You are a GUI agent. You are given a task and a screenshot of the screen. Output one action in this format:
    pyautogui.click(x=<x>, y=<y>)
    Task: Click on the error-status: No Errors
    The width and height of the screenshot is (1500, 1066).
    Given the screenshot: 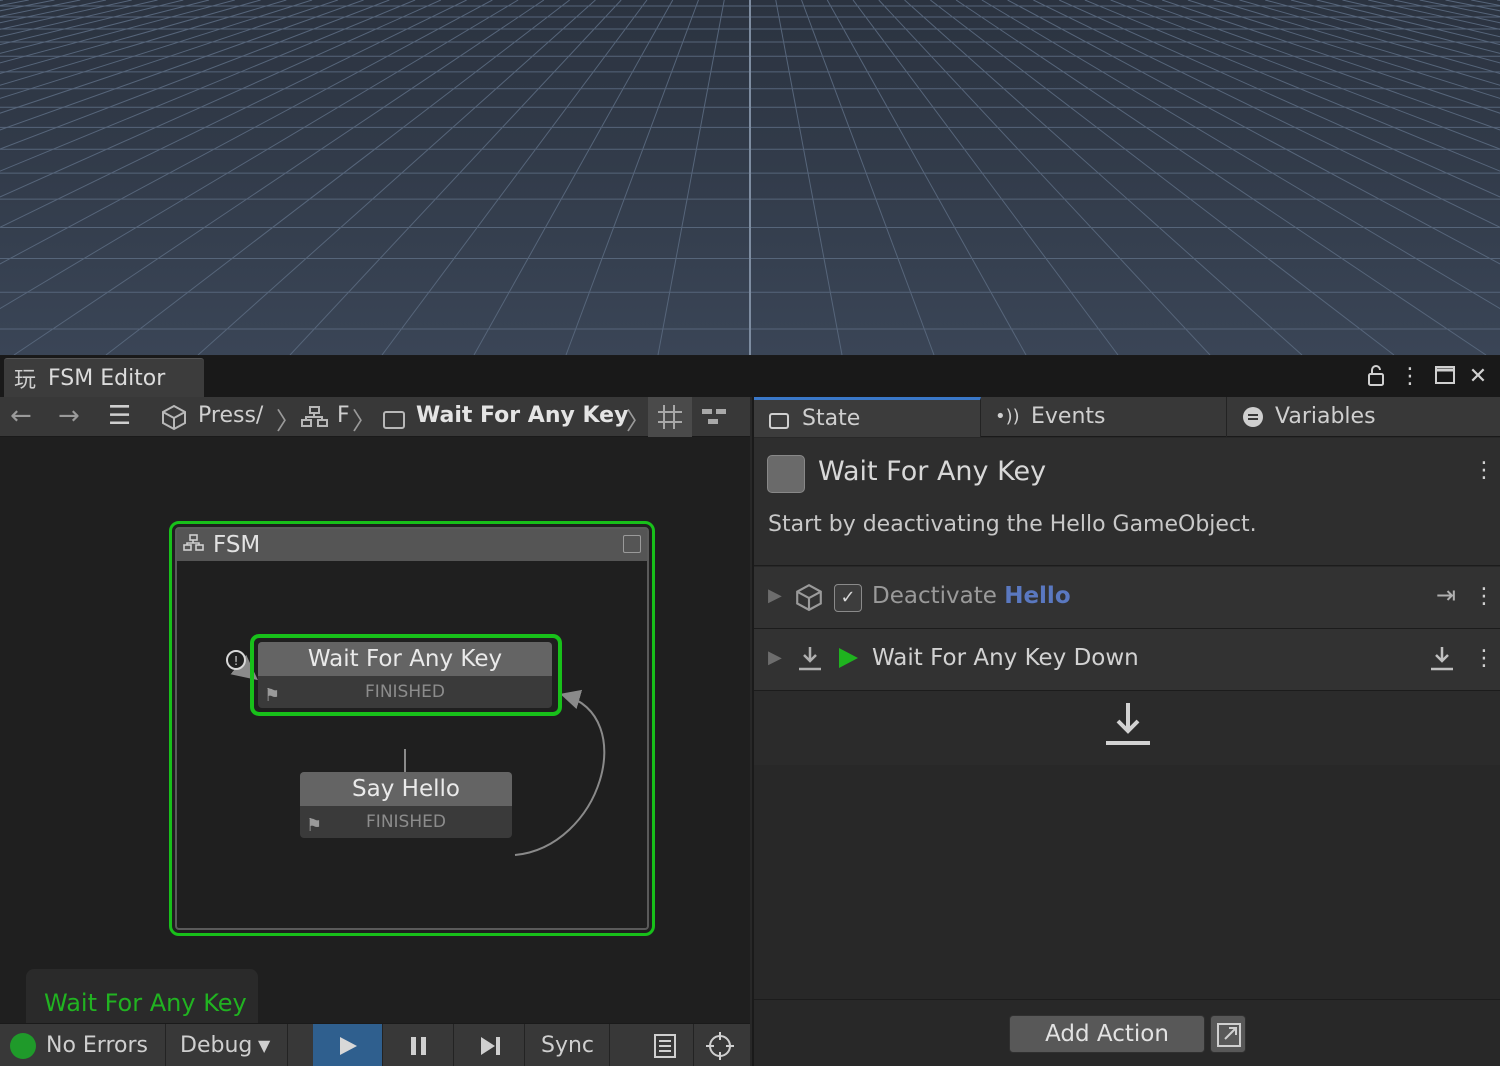 What is the action you would take?
    pyautogui.click(x=83, y=1045)
    